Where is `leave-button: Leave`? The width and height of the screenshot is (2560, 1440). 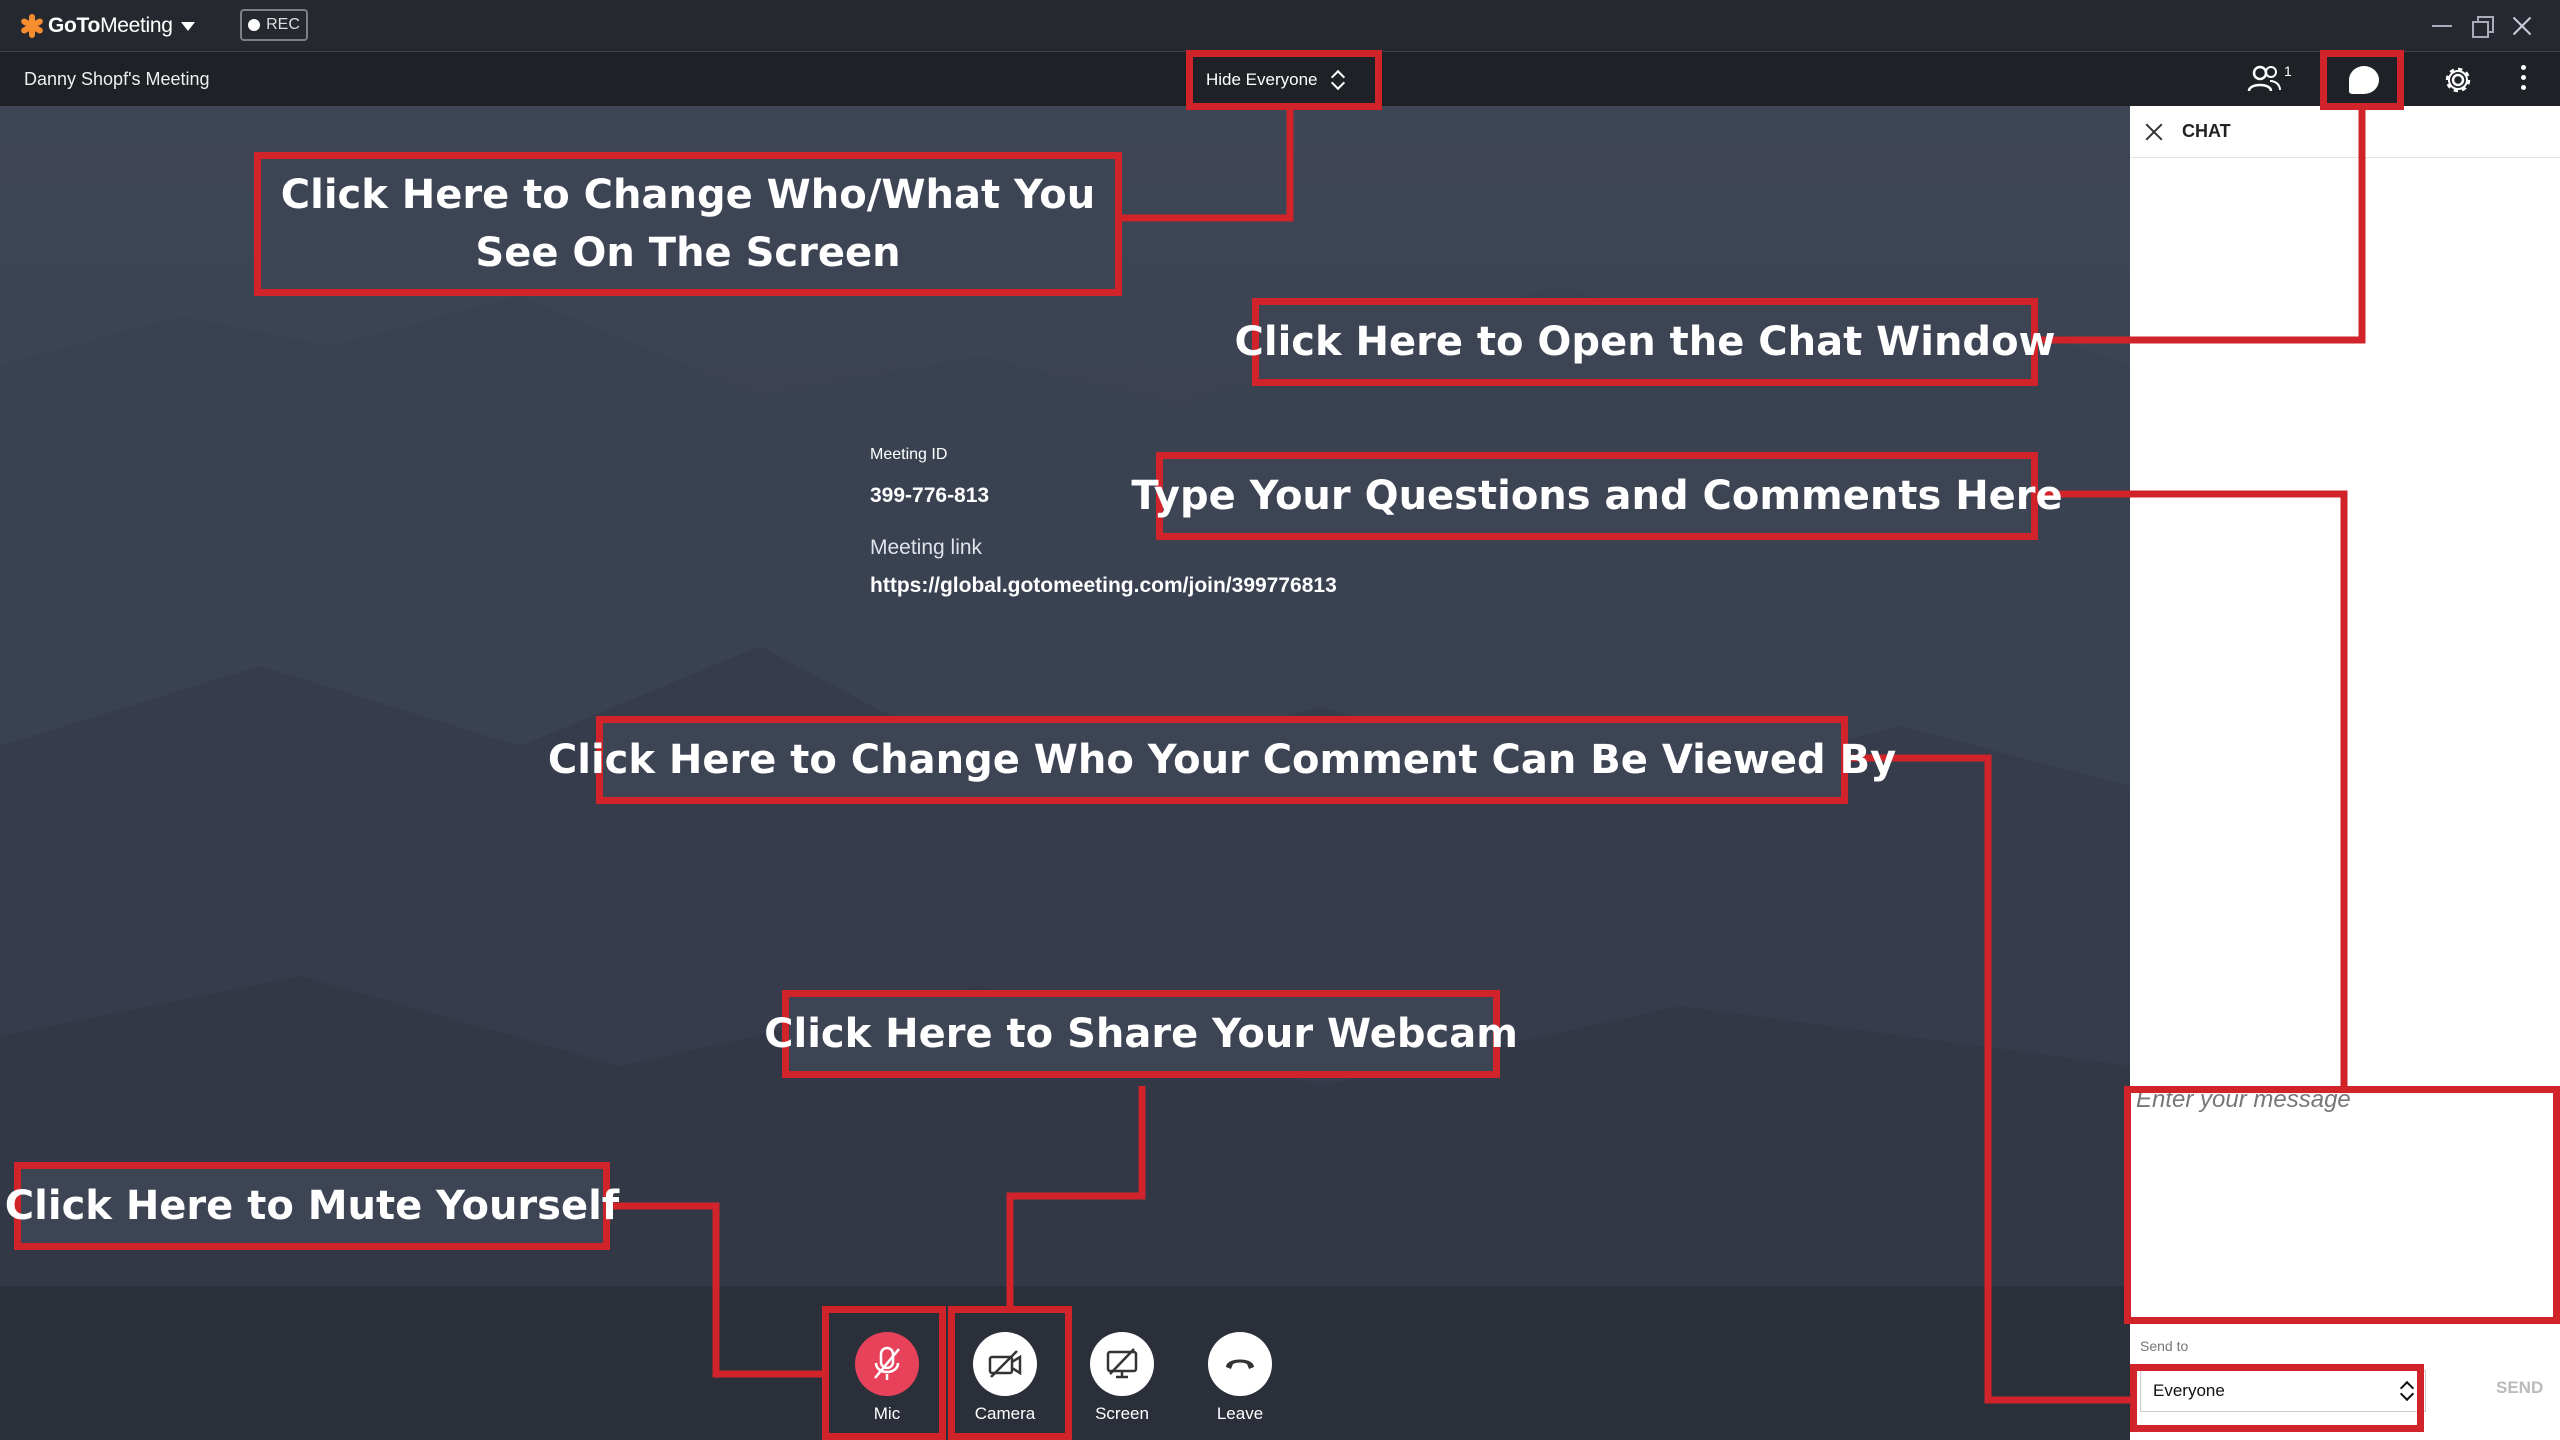
leave-button: Leave is located at coordinates (1240, 1384).